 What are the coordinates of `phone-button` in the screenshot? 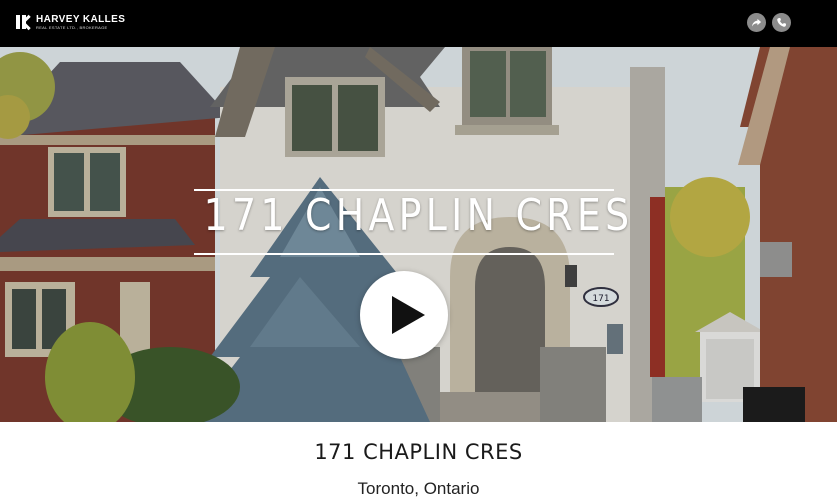 It's located at (781, 22).